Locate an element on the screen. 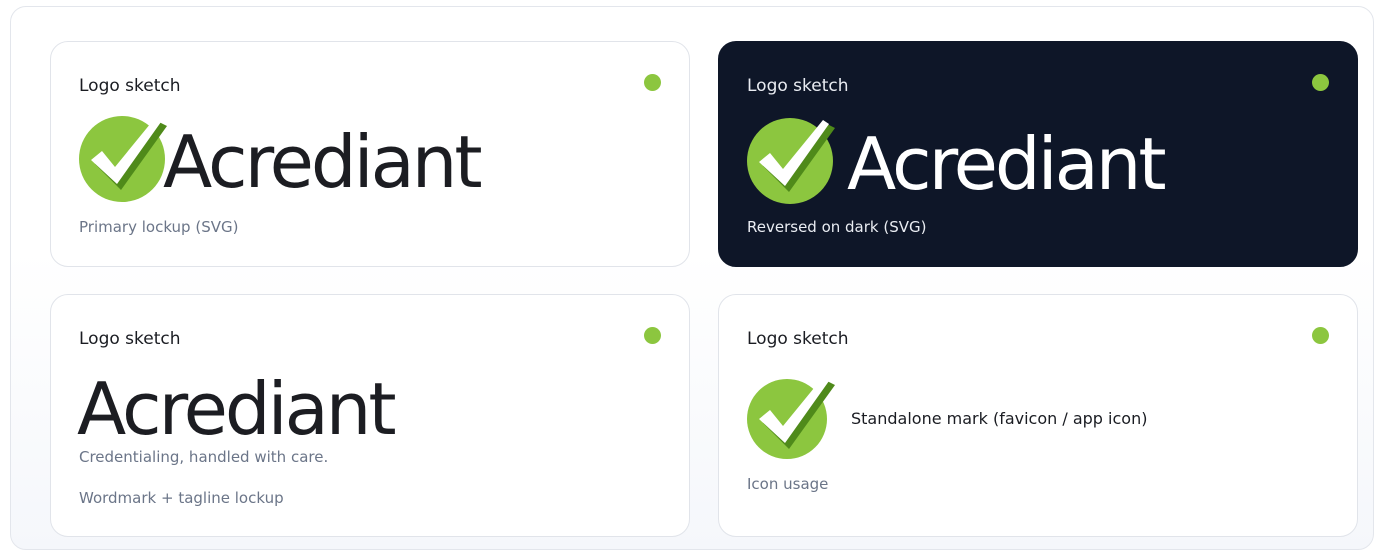  card-caption: Reversed on dark (SVG) is located at coordinates (837, 227).